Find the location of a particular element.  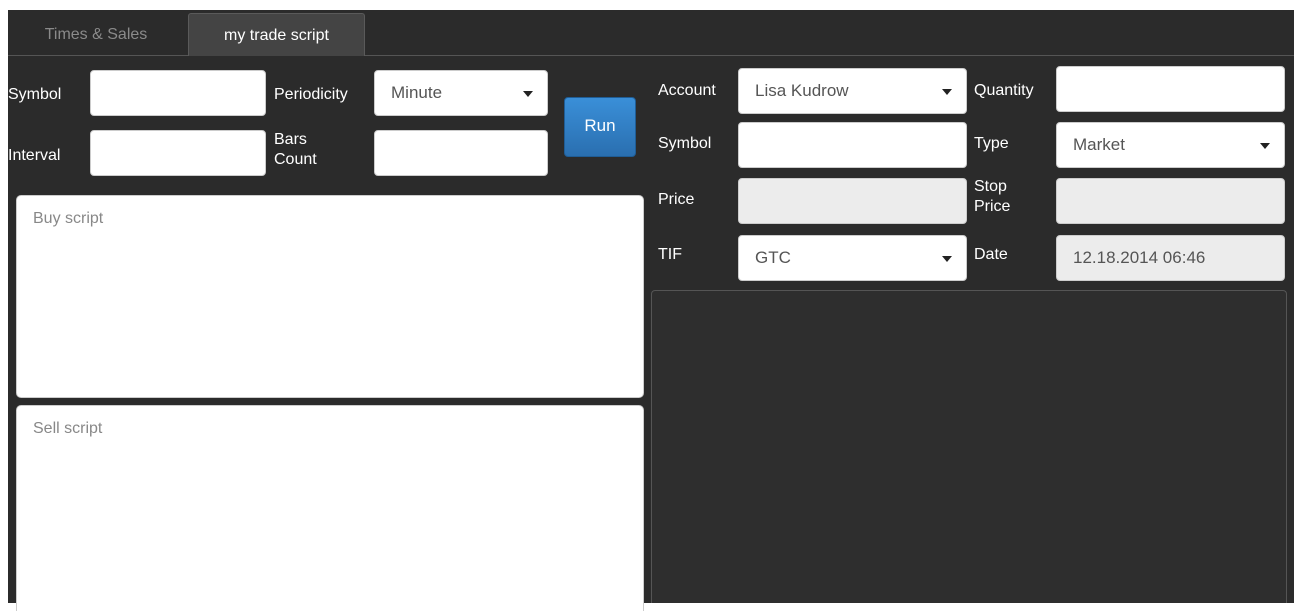

price-input is located at coordinates (852, 201).